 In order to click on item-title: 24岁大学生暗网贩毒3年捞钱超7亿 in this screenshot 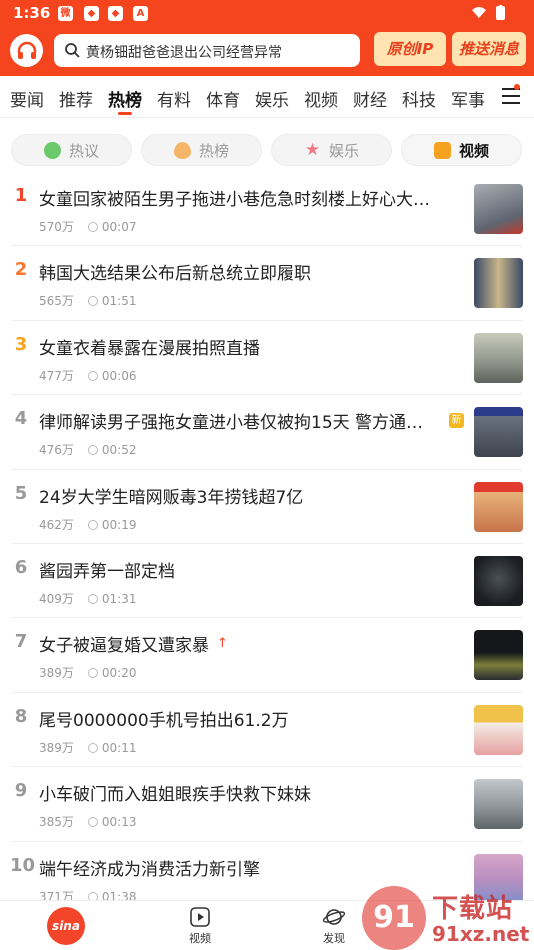, I will do `click(171, 497)`.